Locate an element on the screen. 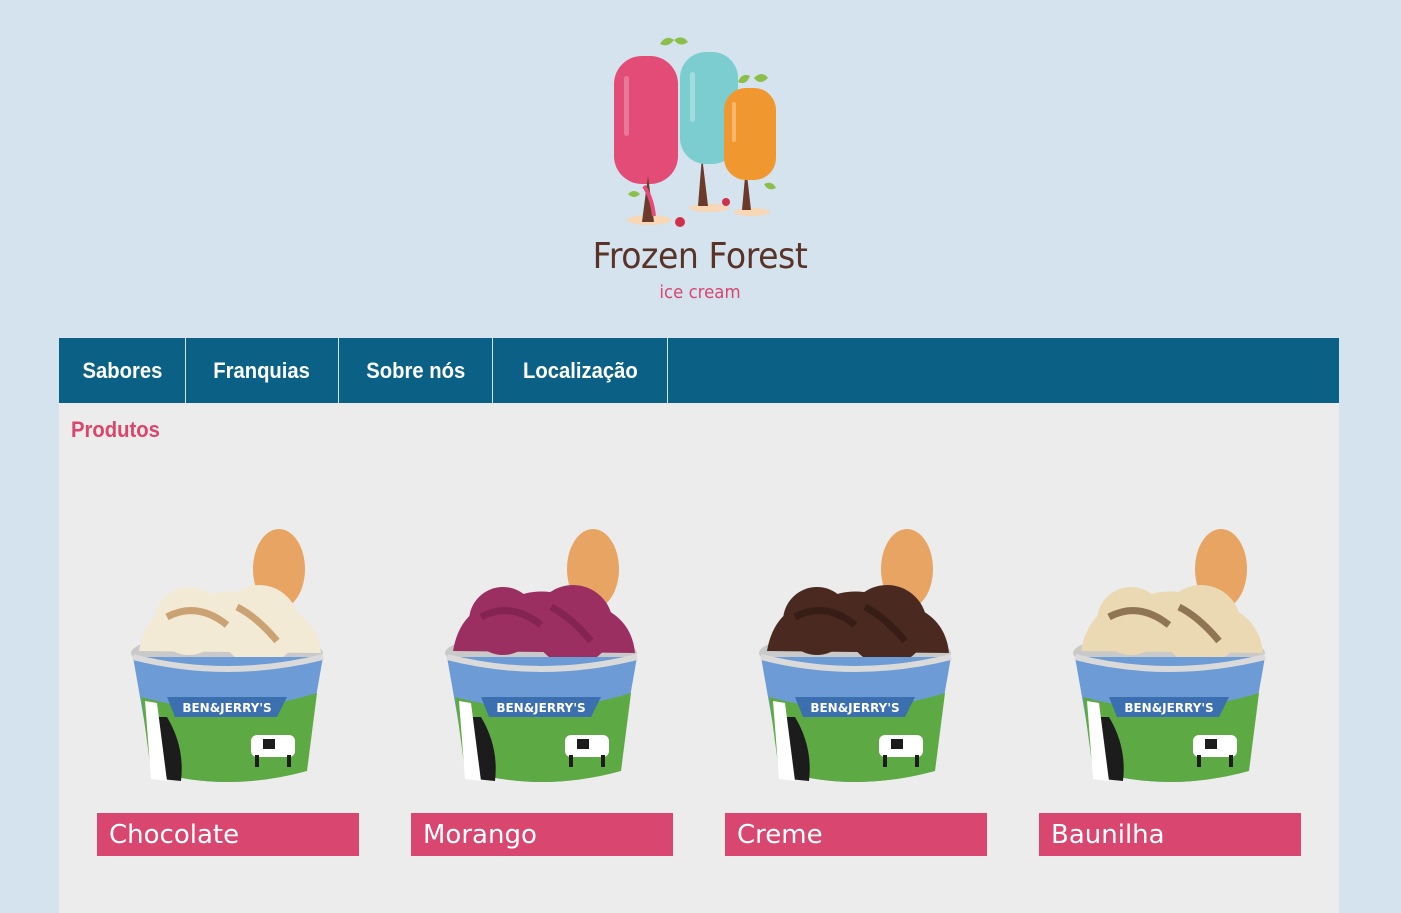  brand-tagline: ice cream is located at coordinates (700, 292).